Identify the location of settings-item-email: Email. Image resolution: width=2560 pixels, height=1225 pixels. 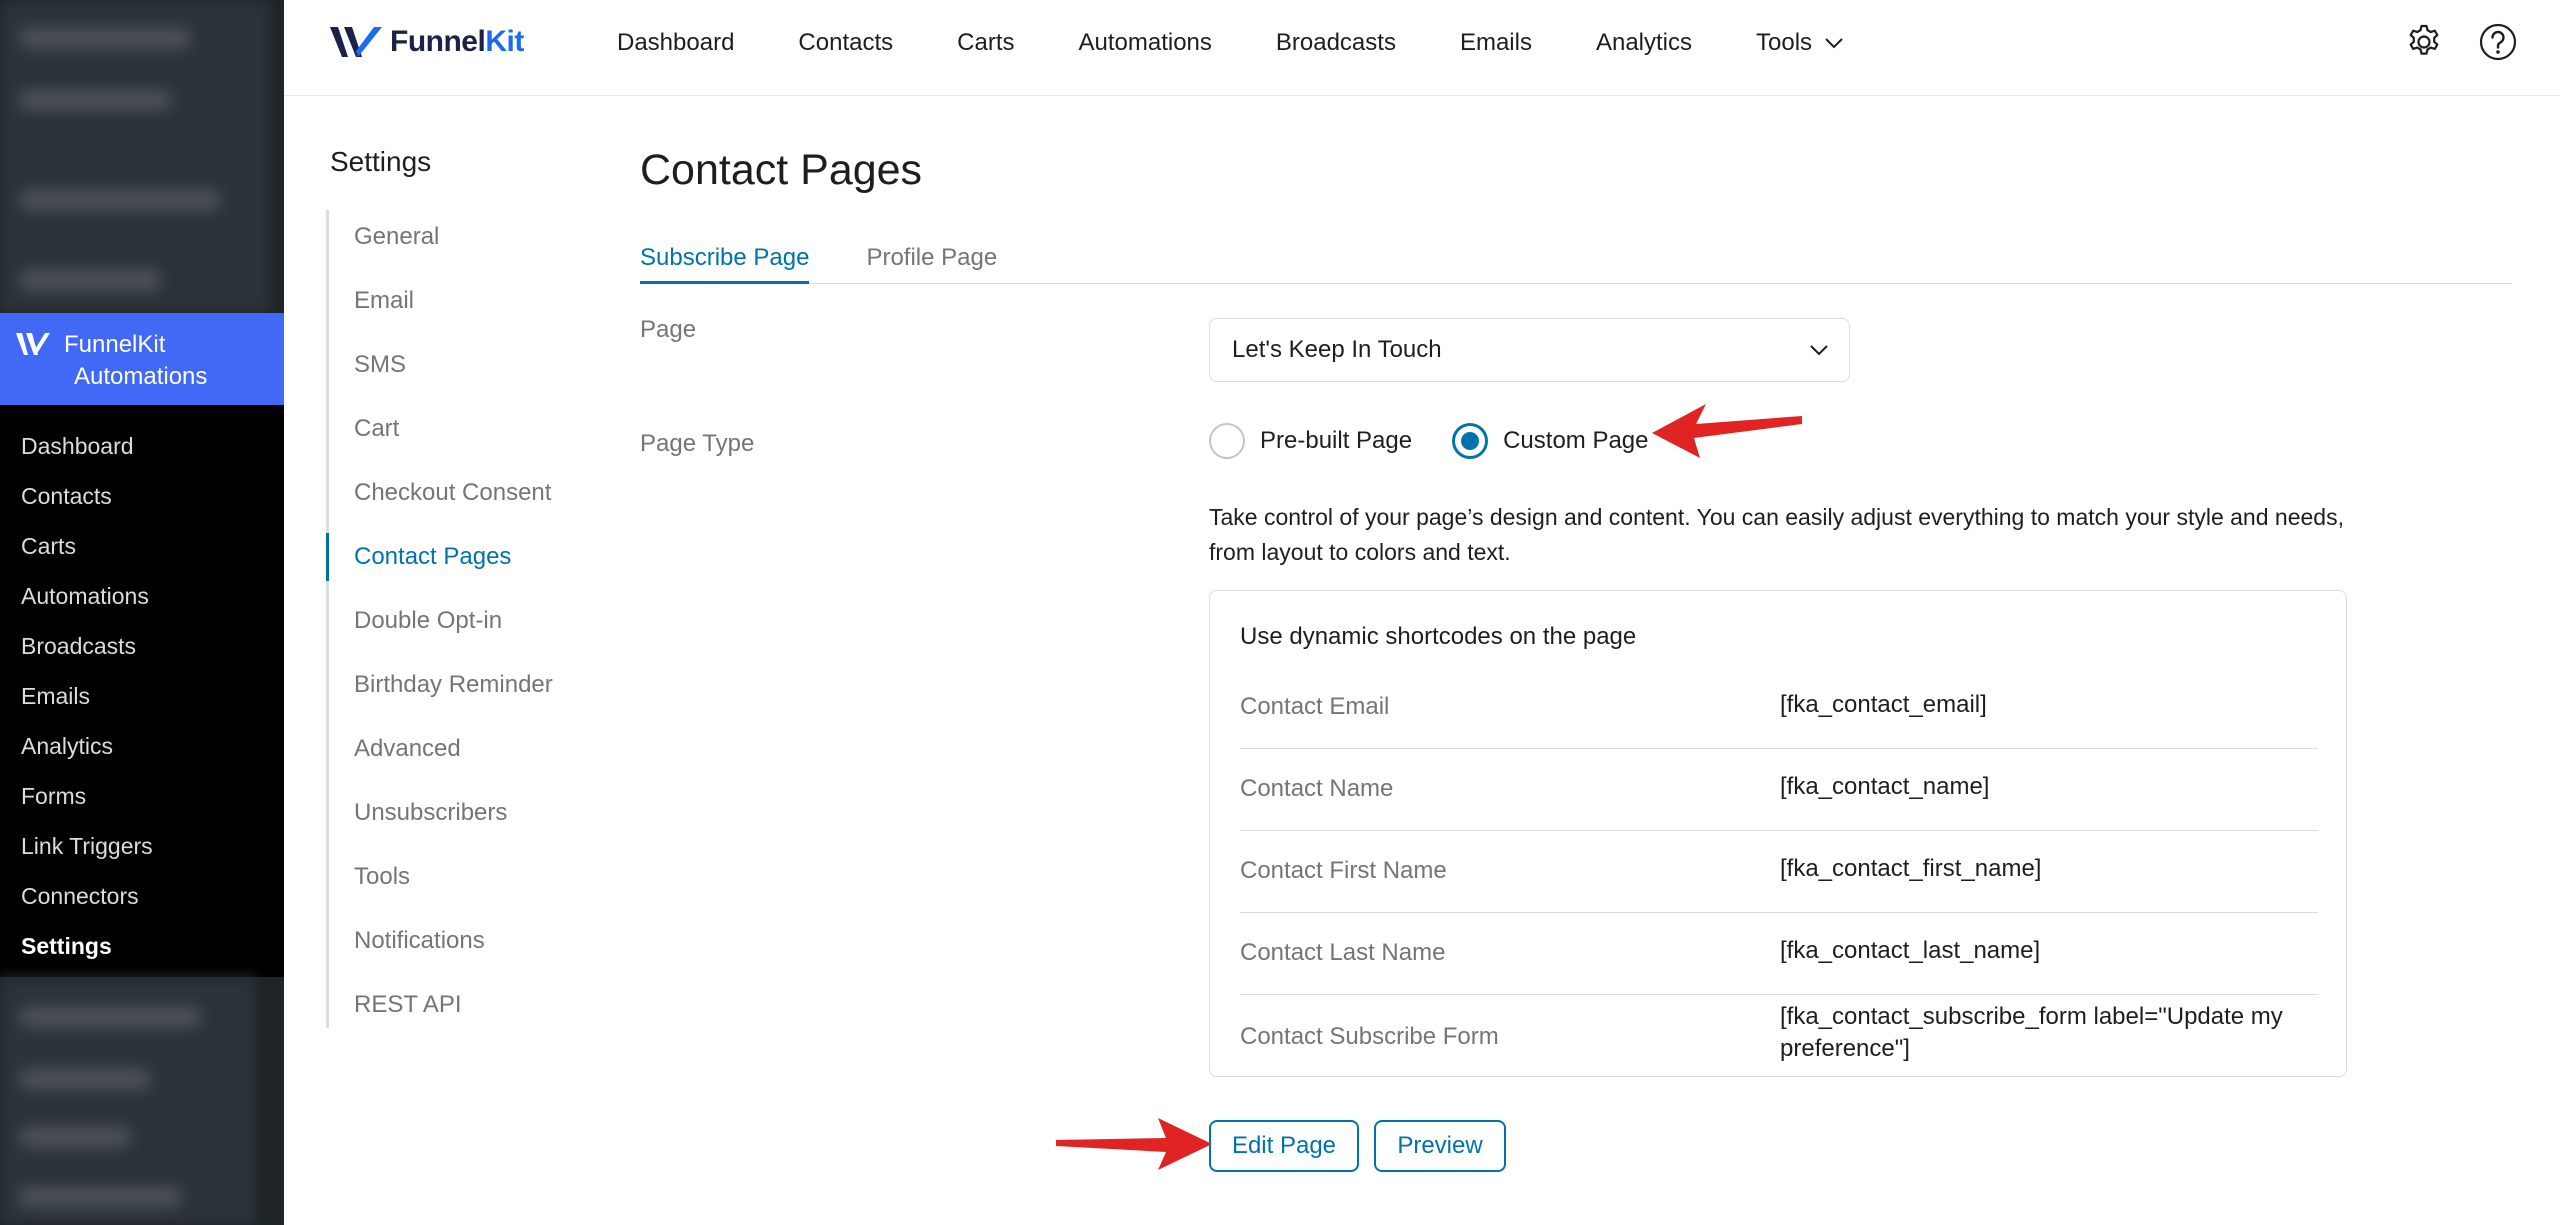
(457, 306).